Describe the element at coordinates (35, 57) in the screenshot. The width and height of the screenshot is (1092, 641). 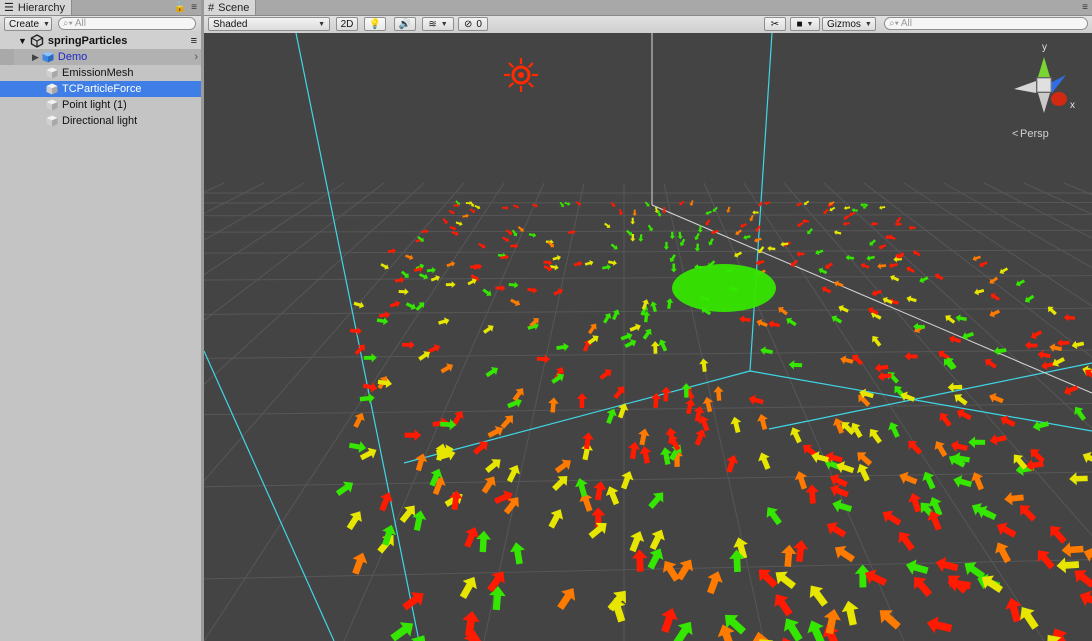
I see `foldout-closed-icon: ▶` at that location.